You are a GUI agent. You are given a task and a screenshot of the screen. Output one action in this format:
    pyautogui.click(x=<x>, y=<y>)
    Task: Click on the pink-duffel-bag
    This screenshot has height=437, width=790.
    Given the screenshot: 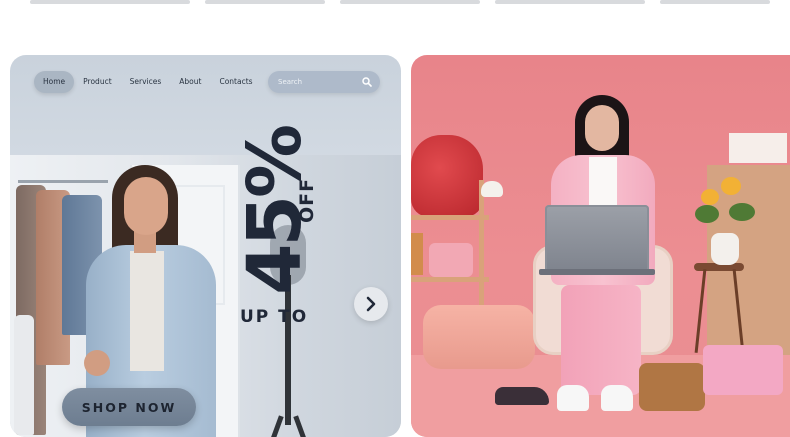 What is the action you would take?
    pyautogui.click(x=479, y=337)
    